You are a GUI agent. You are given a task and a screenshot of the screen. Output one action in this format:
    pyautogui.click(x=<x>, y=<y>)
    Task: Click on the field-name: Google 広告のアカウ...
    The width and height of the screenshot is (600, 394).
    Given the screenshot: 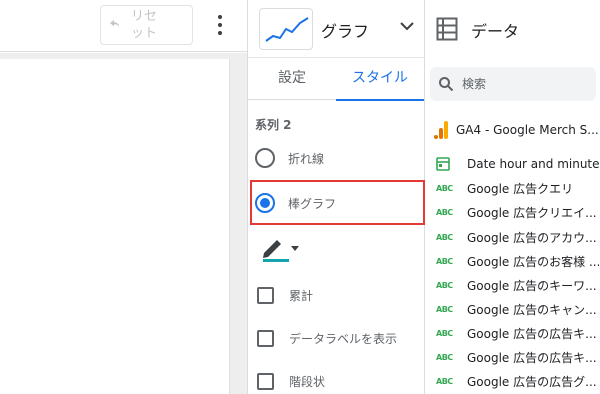 What is the action you would take?
    pyautogui.click(x=532, y=237)
    